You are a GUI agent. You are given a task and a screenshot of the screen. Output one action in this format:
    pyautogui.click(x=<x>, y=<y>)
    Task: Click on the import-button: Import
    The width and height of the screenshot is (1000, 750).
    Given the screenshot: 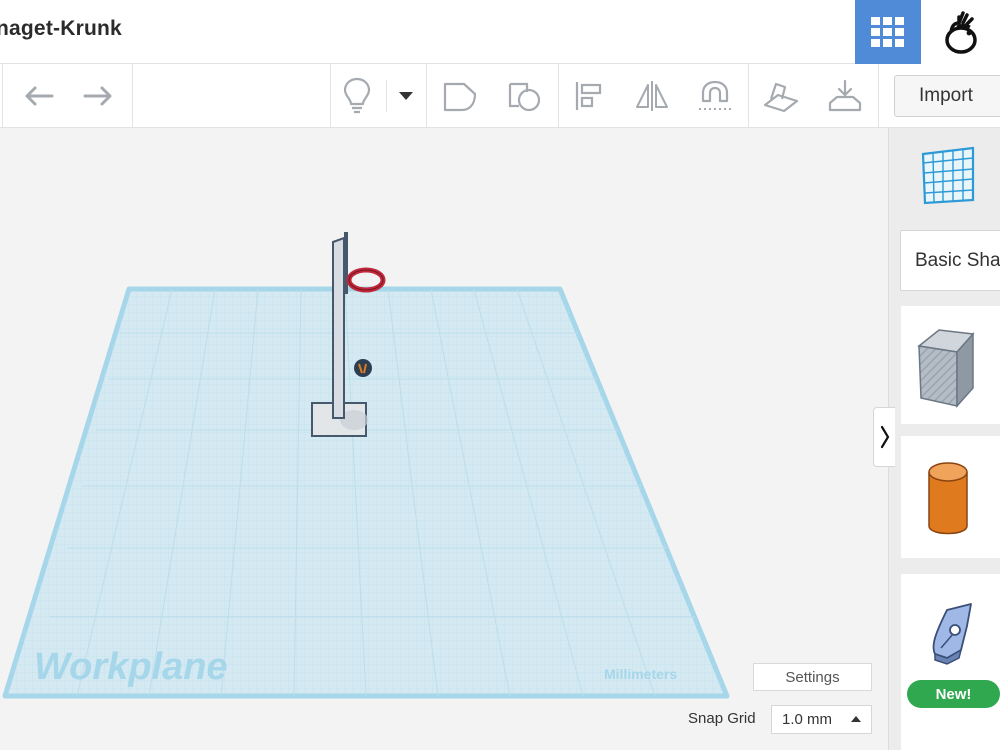 What is the action you would take?
    pyautogui.click(x=947, y=96)
    